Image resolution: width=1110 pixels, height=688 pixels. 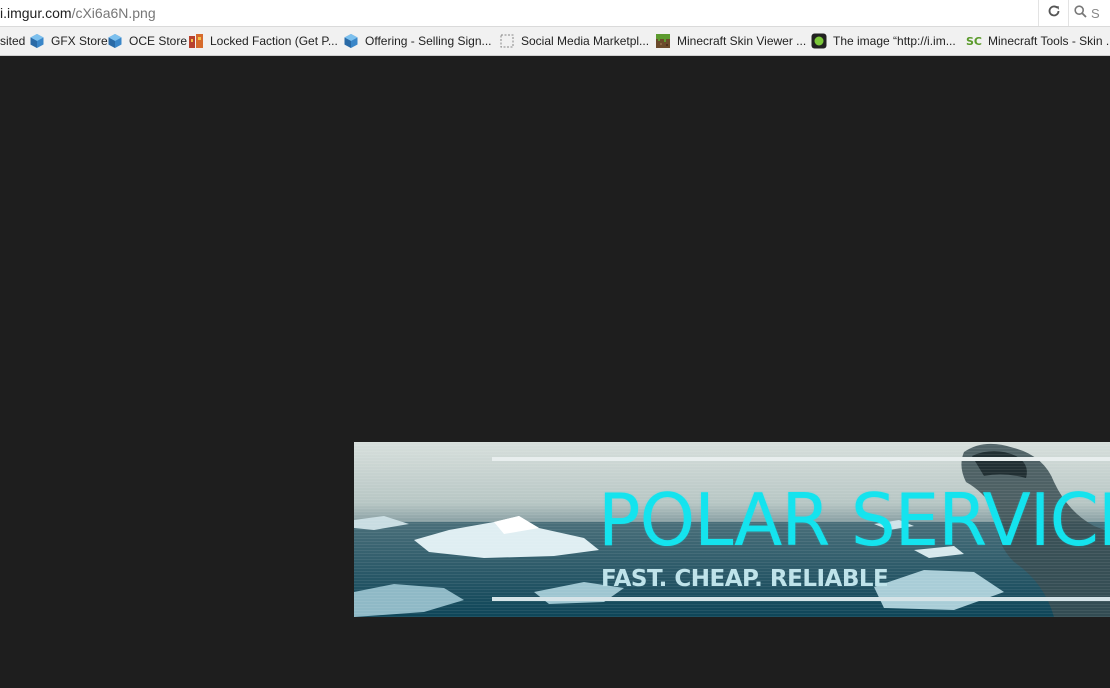 I want to click on grass-block-icon, so click(x=663, y=41).